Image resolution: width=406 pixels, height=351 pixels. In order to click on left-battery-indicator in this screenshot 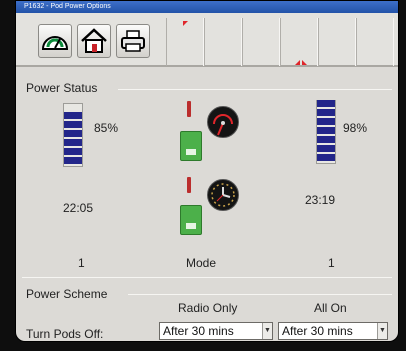, I will do `click(73, 135)`.